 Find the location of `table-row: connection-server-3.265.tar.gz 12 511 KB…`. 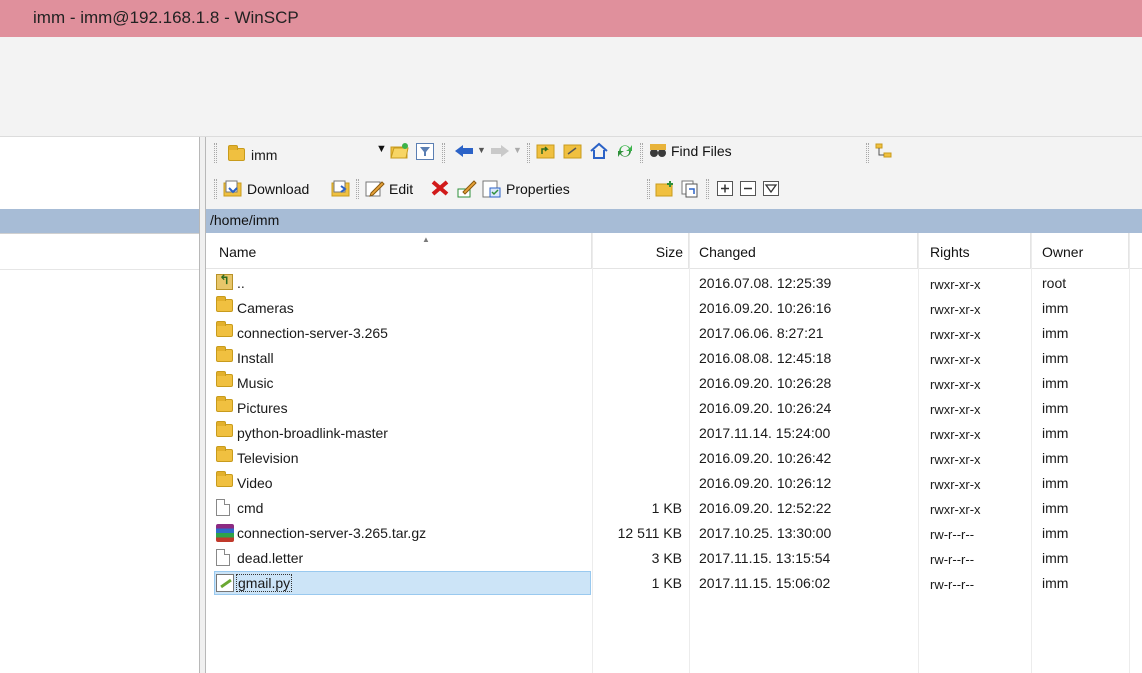

table-row: connection-server-3.265.tar.gz 12 511 KB… is located at coordinates (674, 533).